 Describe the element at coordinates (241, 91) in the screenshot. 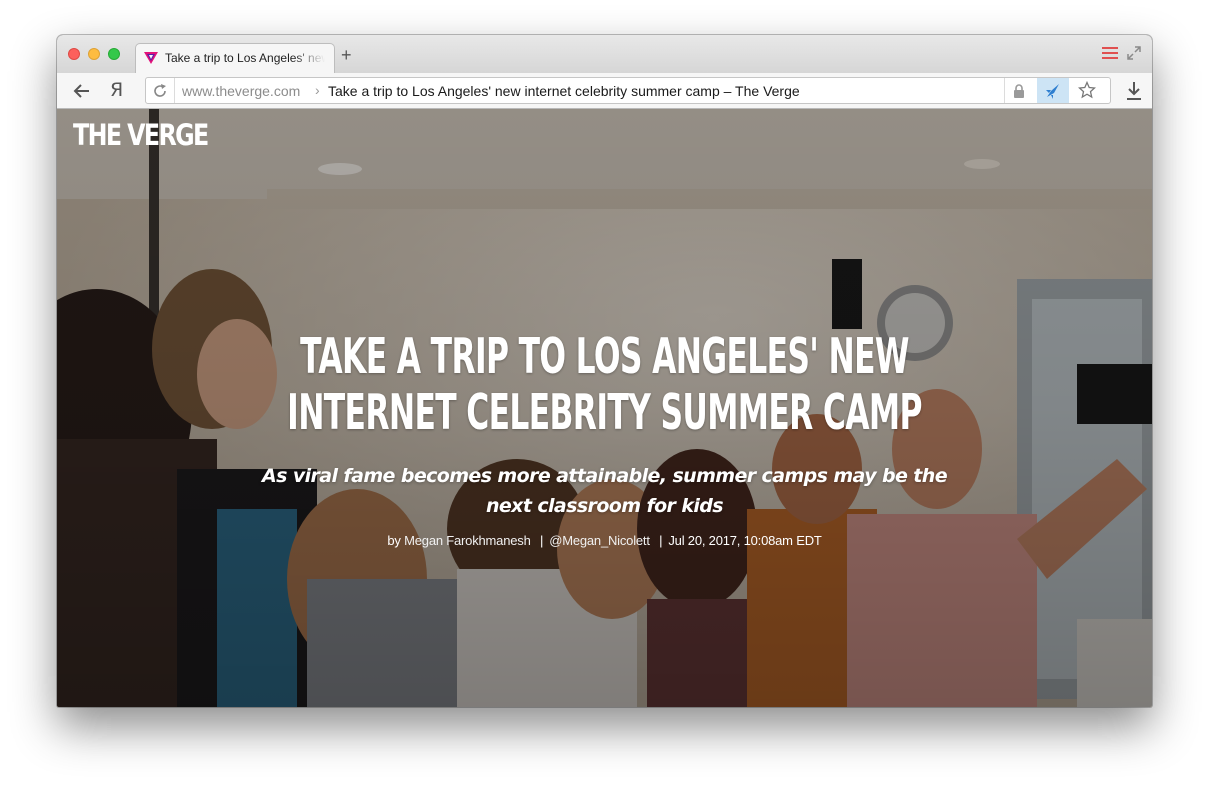

I see `url-domain: www.theverge.com` at that location.